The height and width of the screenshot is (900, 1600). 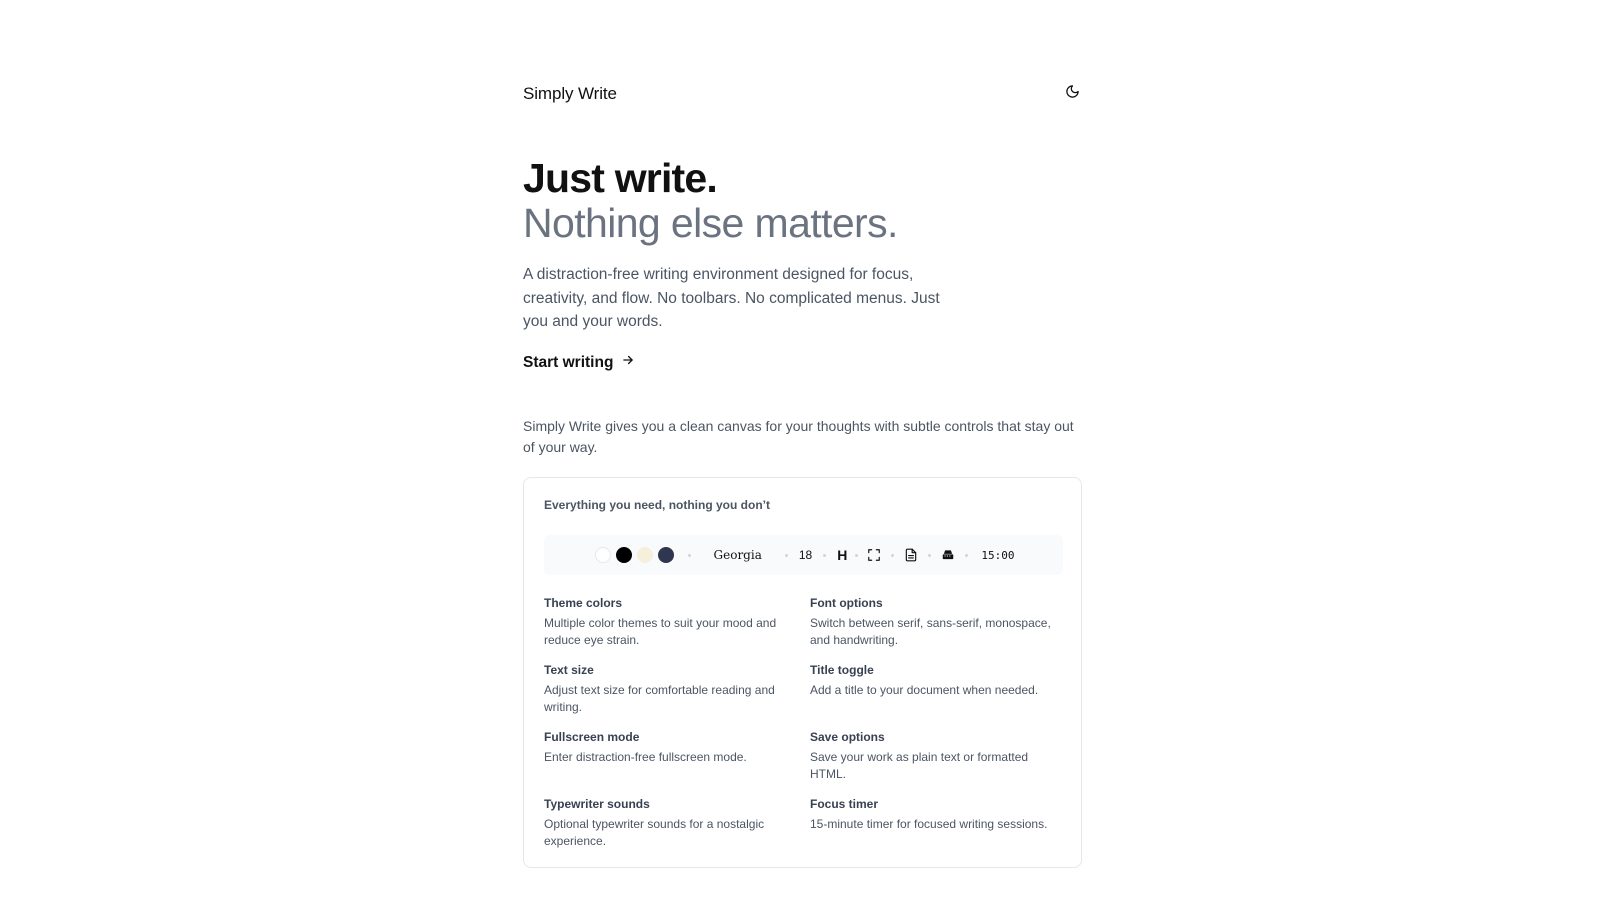 What do you see at coordinates (583, 603) in the screenshot?
I see `feature-title: Theme colors` at bounding box center [583, 603].